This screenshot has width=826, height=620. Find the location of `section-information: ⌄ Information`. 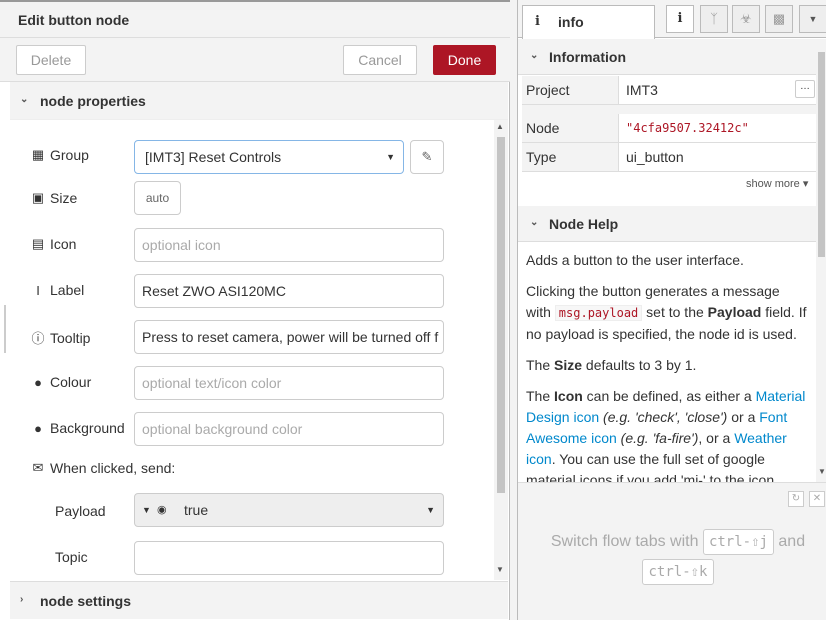

section-information: ⌄ Information is located at coordinates (667, 57).